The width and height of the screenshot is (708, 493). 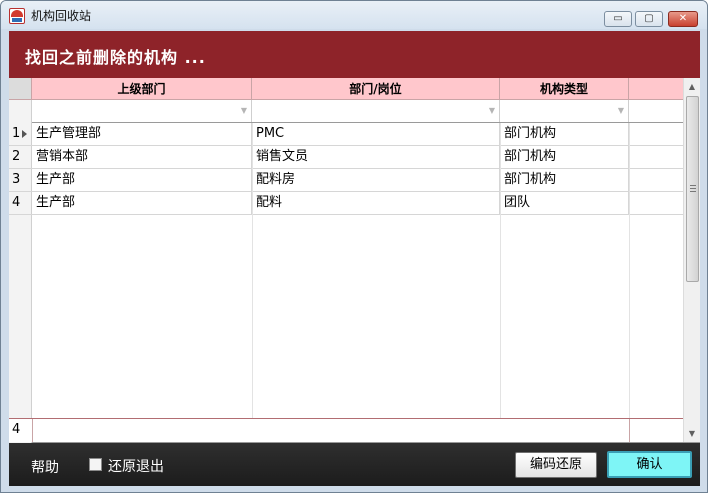 I want to click on filter-row: ▼ ▼ ▼, so click(x=357, y=111).